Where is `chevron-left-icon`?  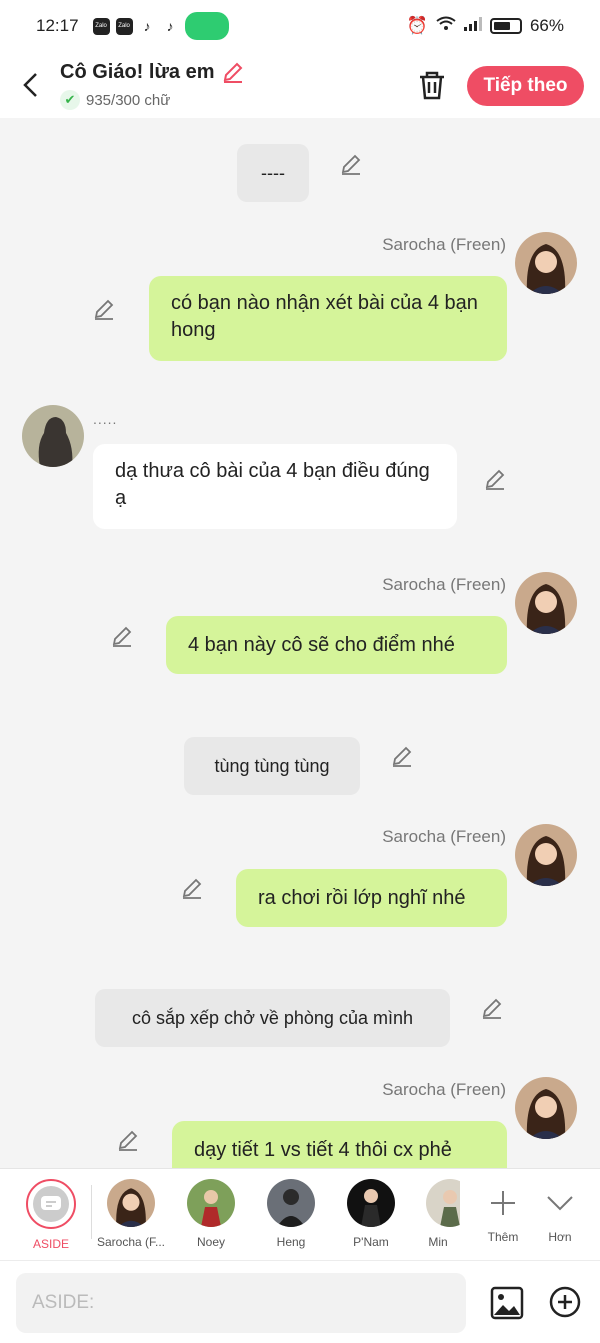
chevron-left-icon is located at coordinates (30, 85).